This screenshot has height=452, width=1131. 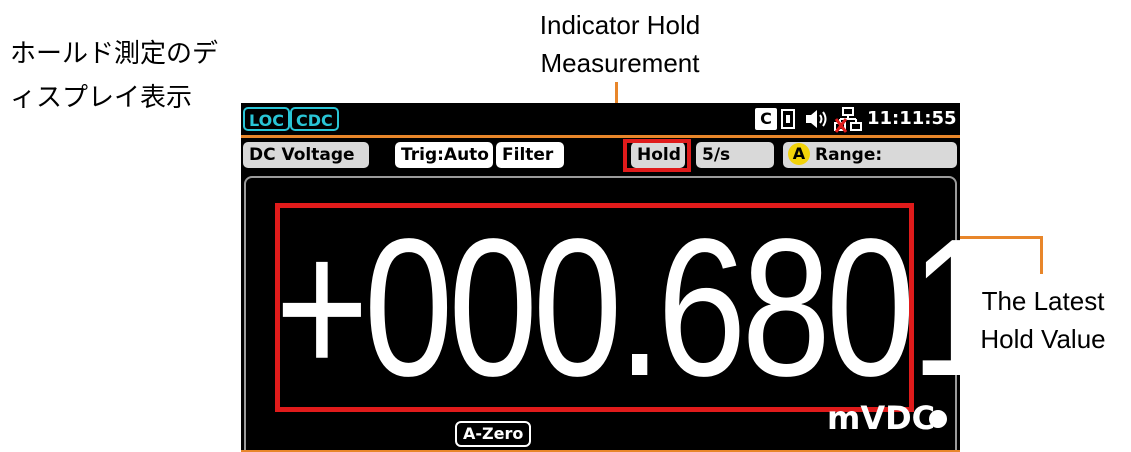 What do you see at coordinates (816, 119) in the screenshot?
I see `speaker-icon` at bounding box center [816, 119].